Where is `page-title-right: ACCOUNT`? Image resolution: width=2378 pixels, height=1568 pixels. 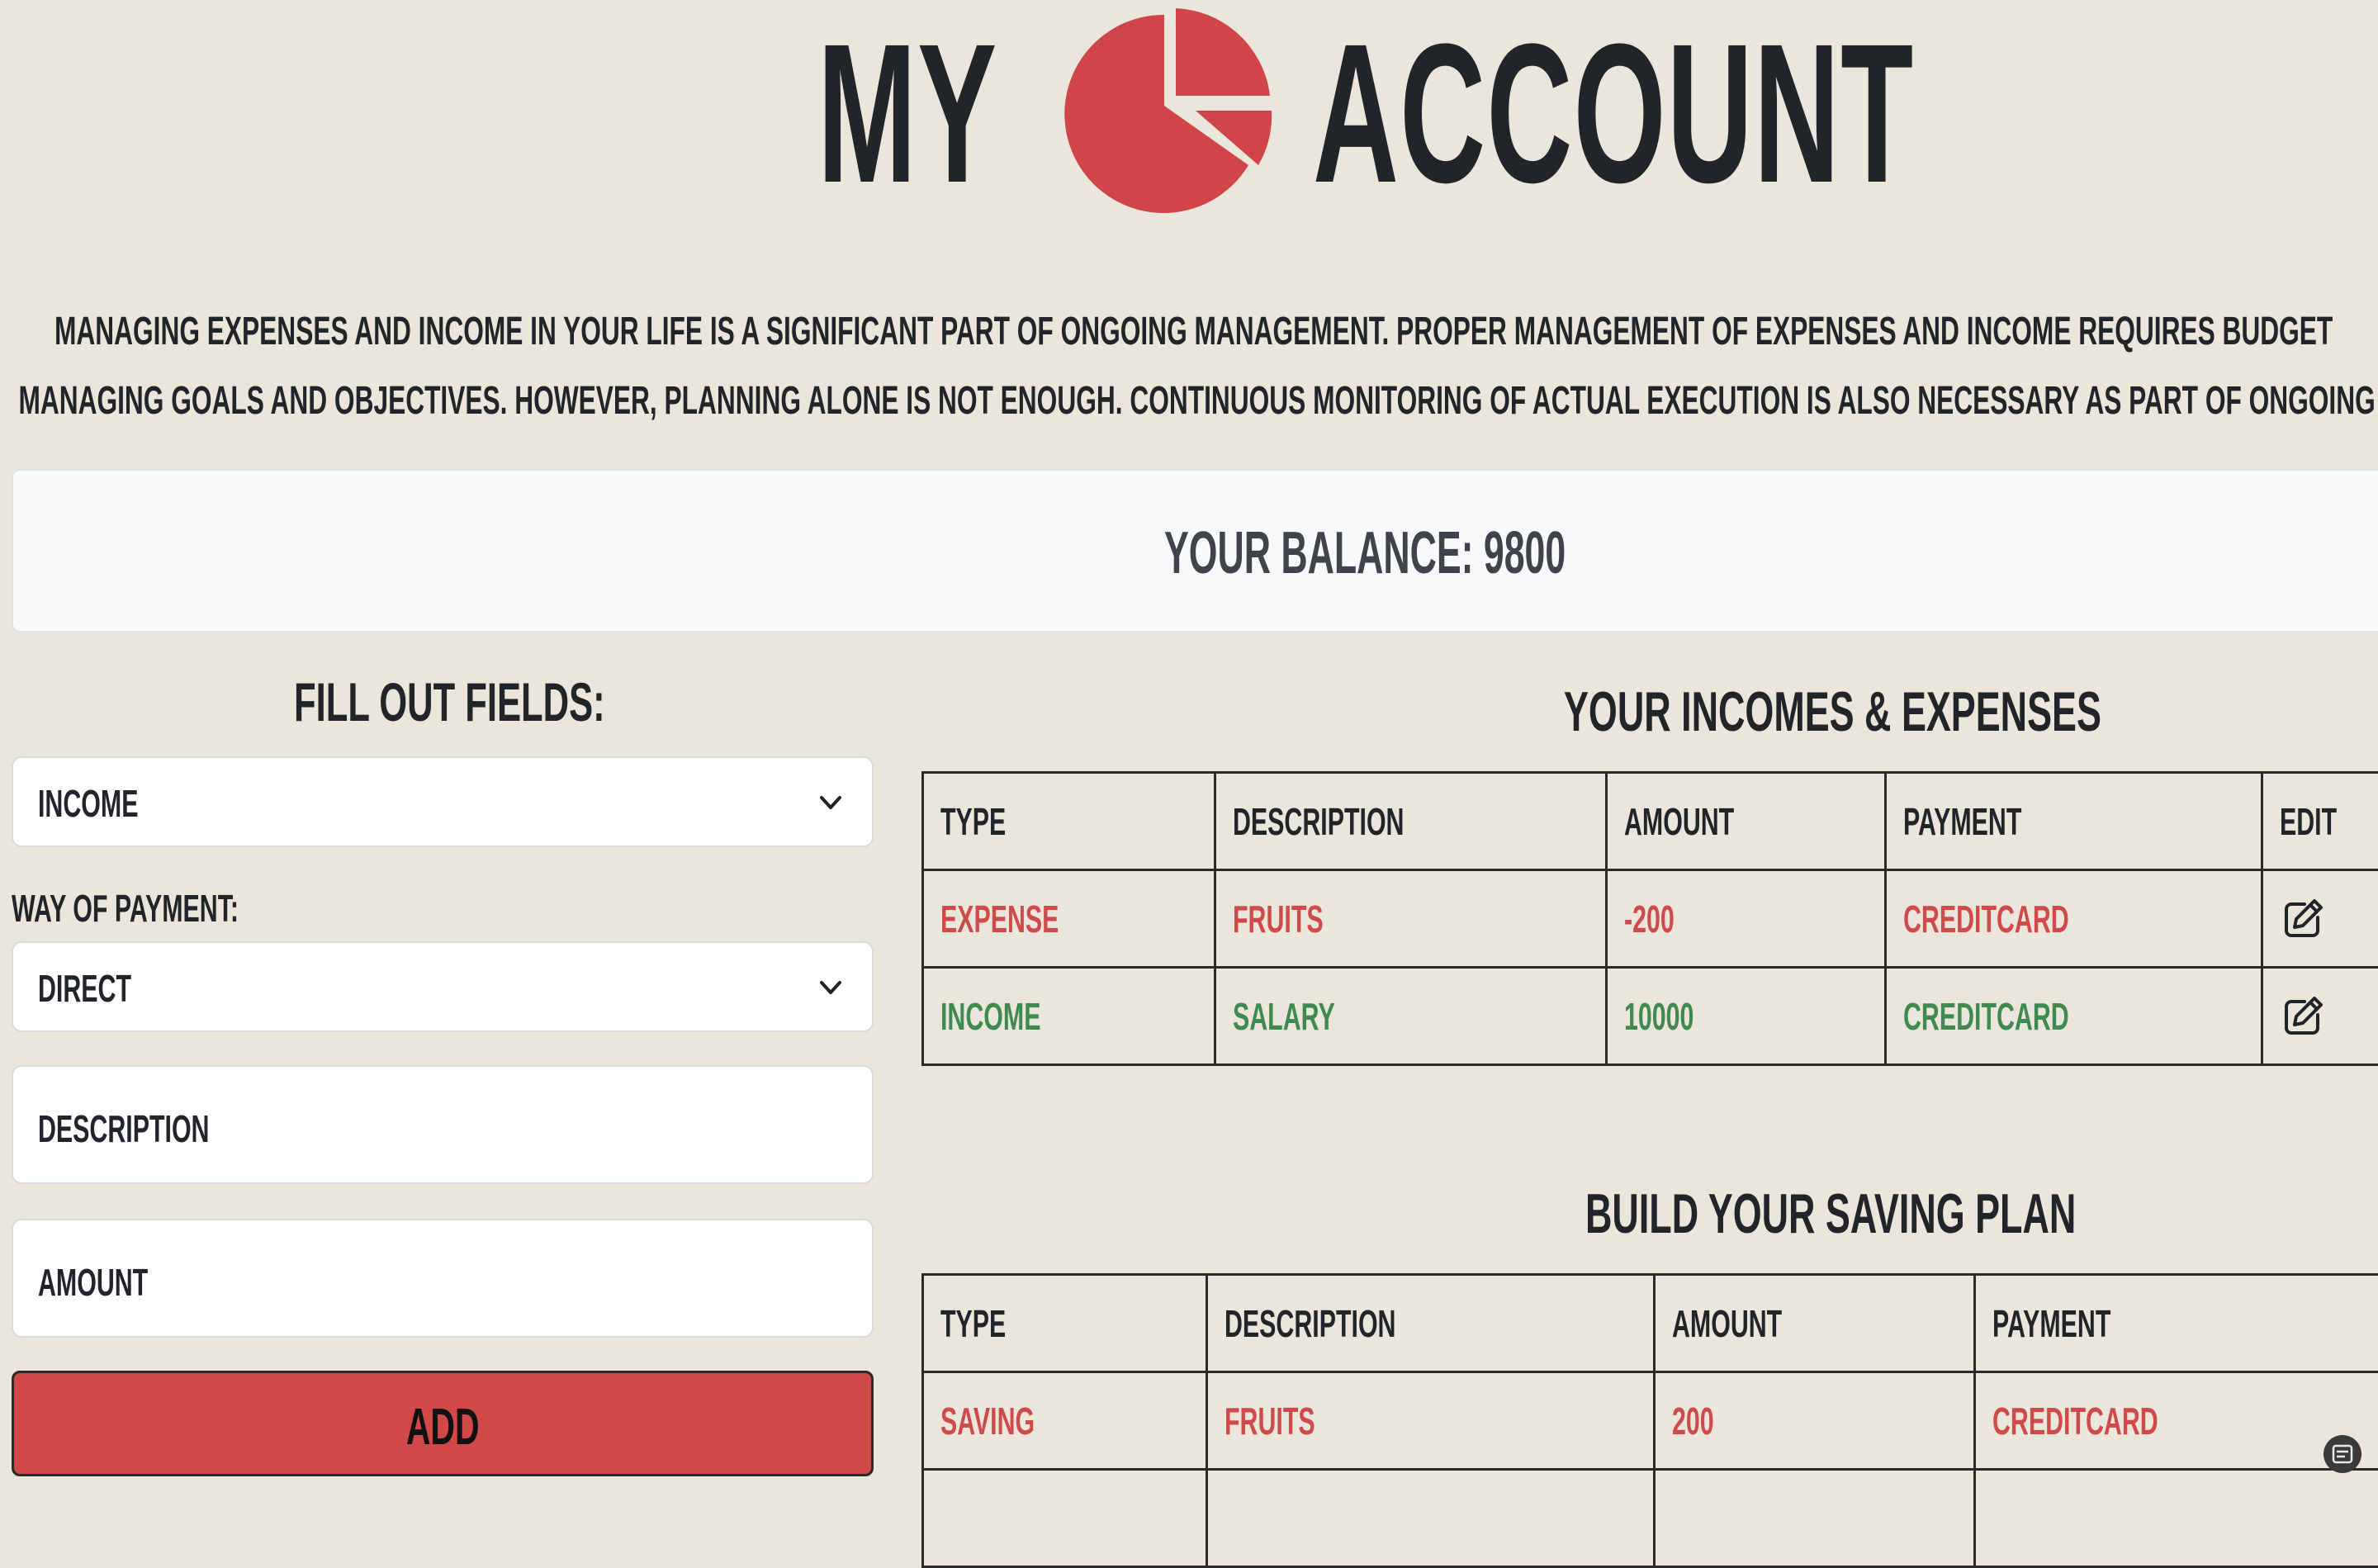 page-title-right: ACCOUNT is located at coordinates (1613, 113).